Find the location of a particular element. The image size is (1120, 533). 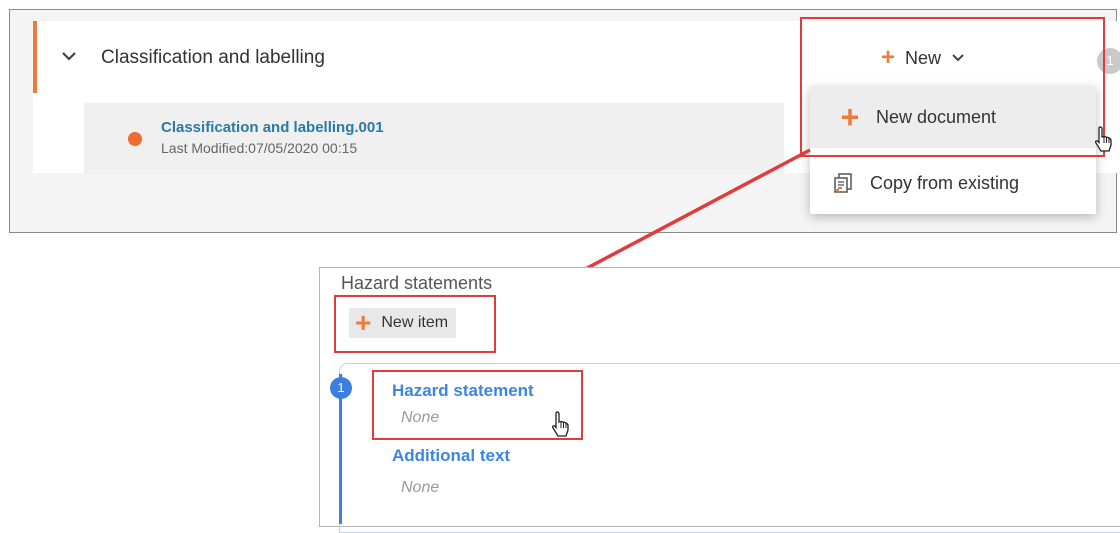

additional-text-label: Additional text is located at coordinates (451, 456).